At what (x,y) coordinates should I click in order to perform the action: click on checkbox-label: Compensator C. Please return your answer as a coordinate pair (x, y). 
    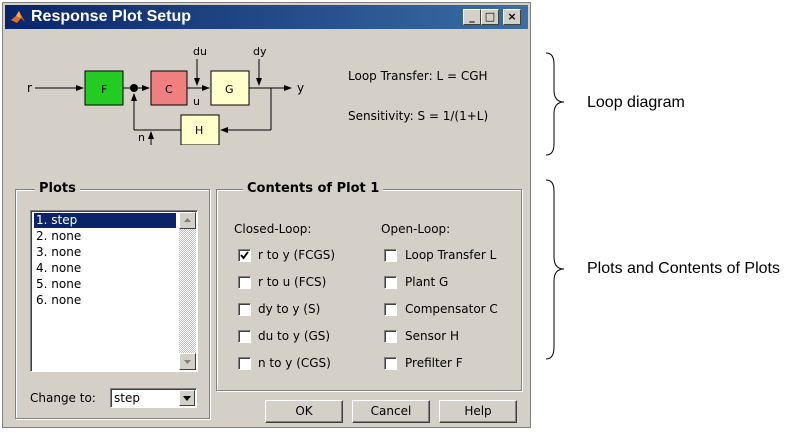
    Looking at the image, I should click on (451, 309).